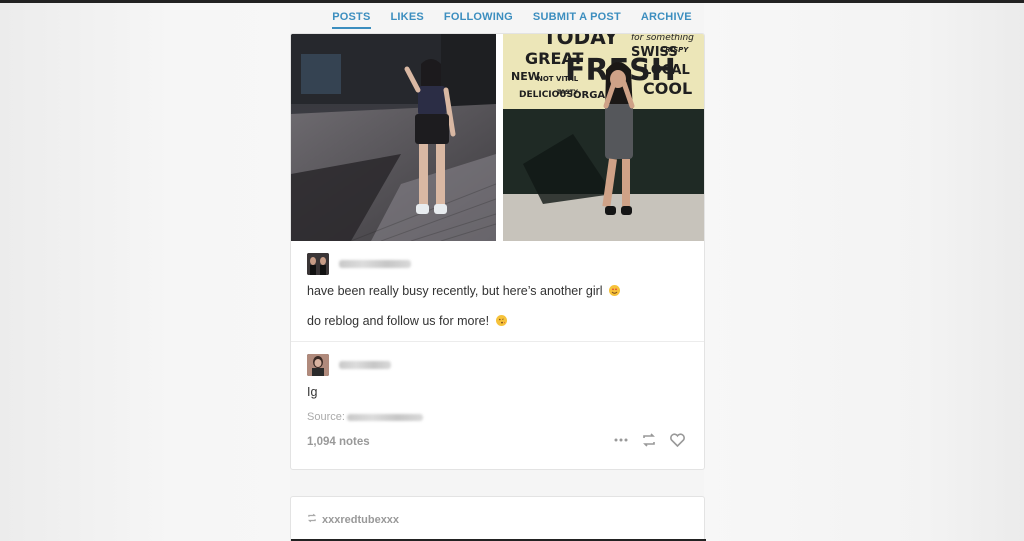  Describe the element at coordinates (666, 70) in the screenshot. I see `sign-text-local: LOCAL` at that location.